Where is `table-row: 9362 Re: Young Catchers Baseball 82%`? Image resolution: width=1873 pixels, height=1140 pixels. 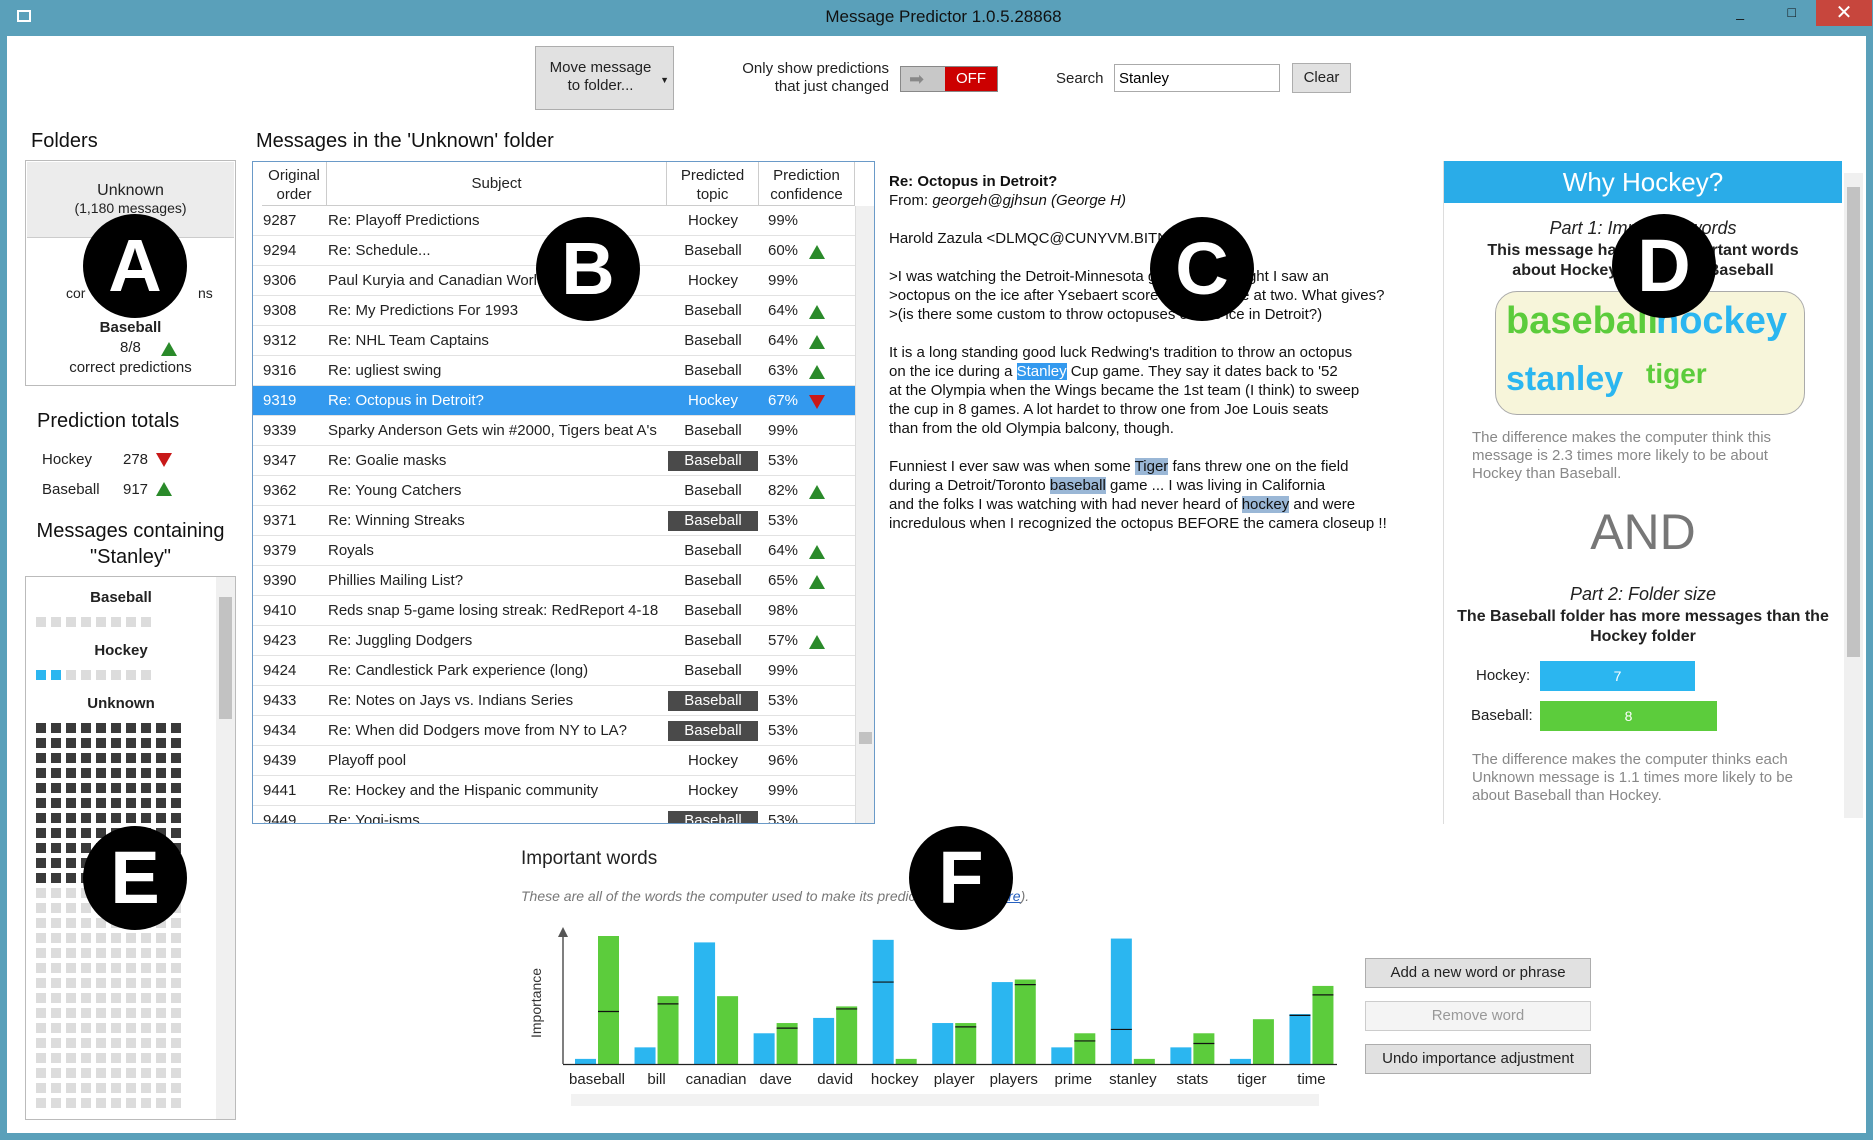
table-row: 9362 Re: Young Catchers Baseball 82% is located at coordinates (554, 491).